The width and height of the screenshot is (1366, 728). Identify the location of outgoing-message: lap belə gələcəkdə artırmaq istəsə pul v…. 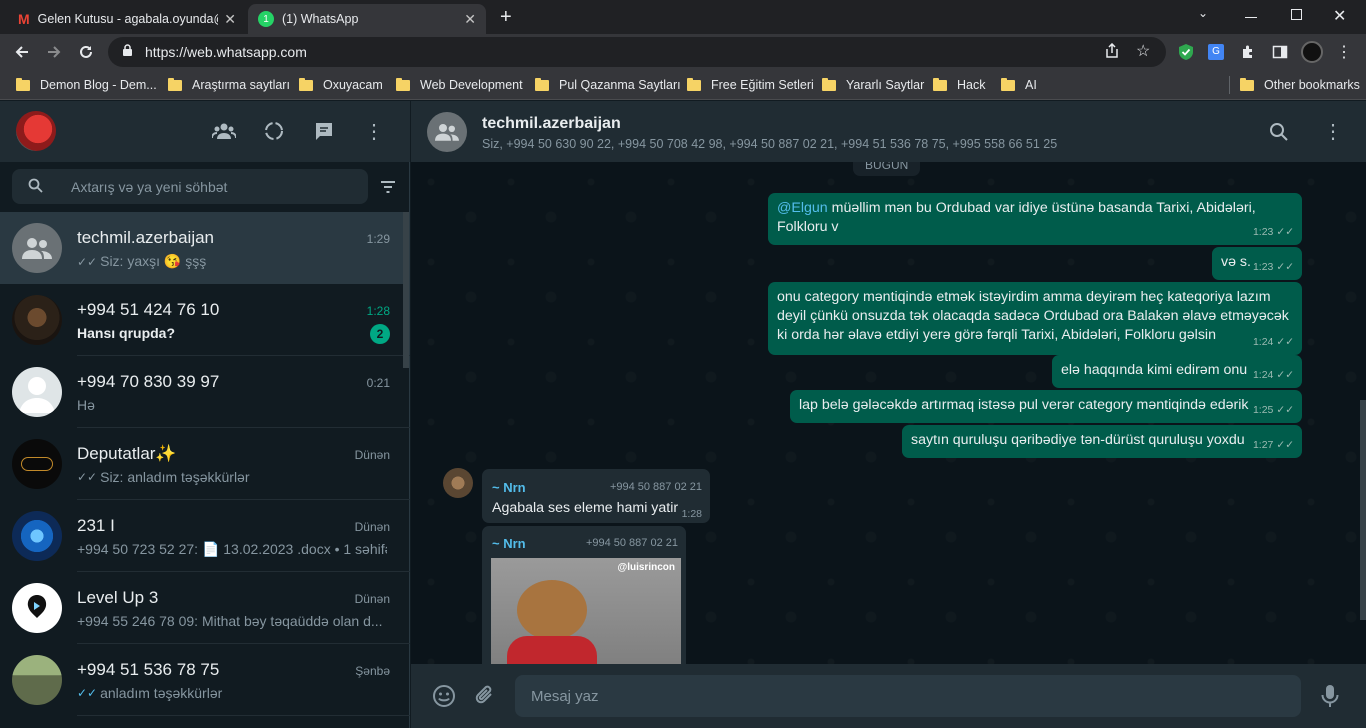
(1046, 406).